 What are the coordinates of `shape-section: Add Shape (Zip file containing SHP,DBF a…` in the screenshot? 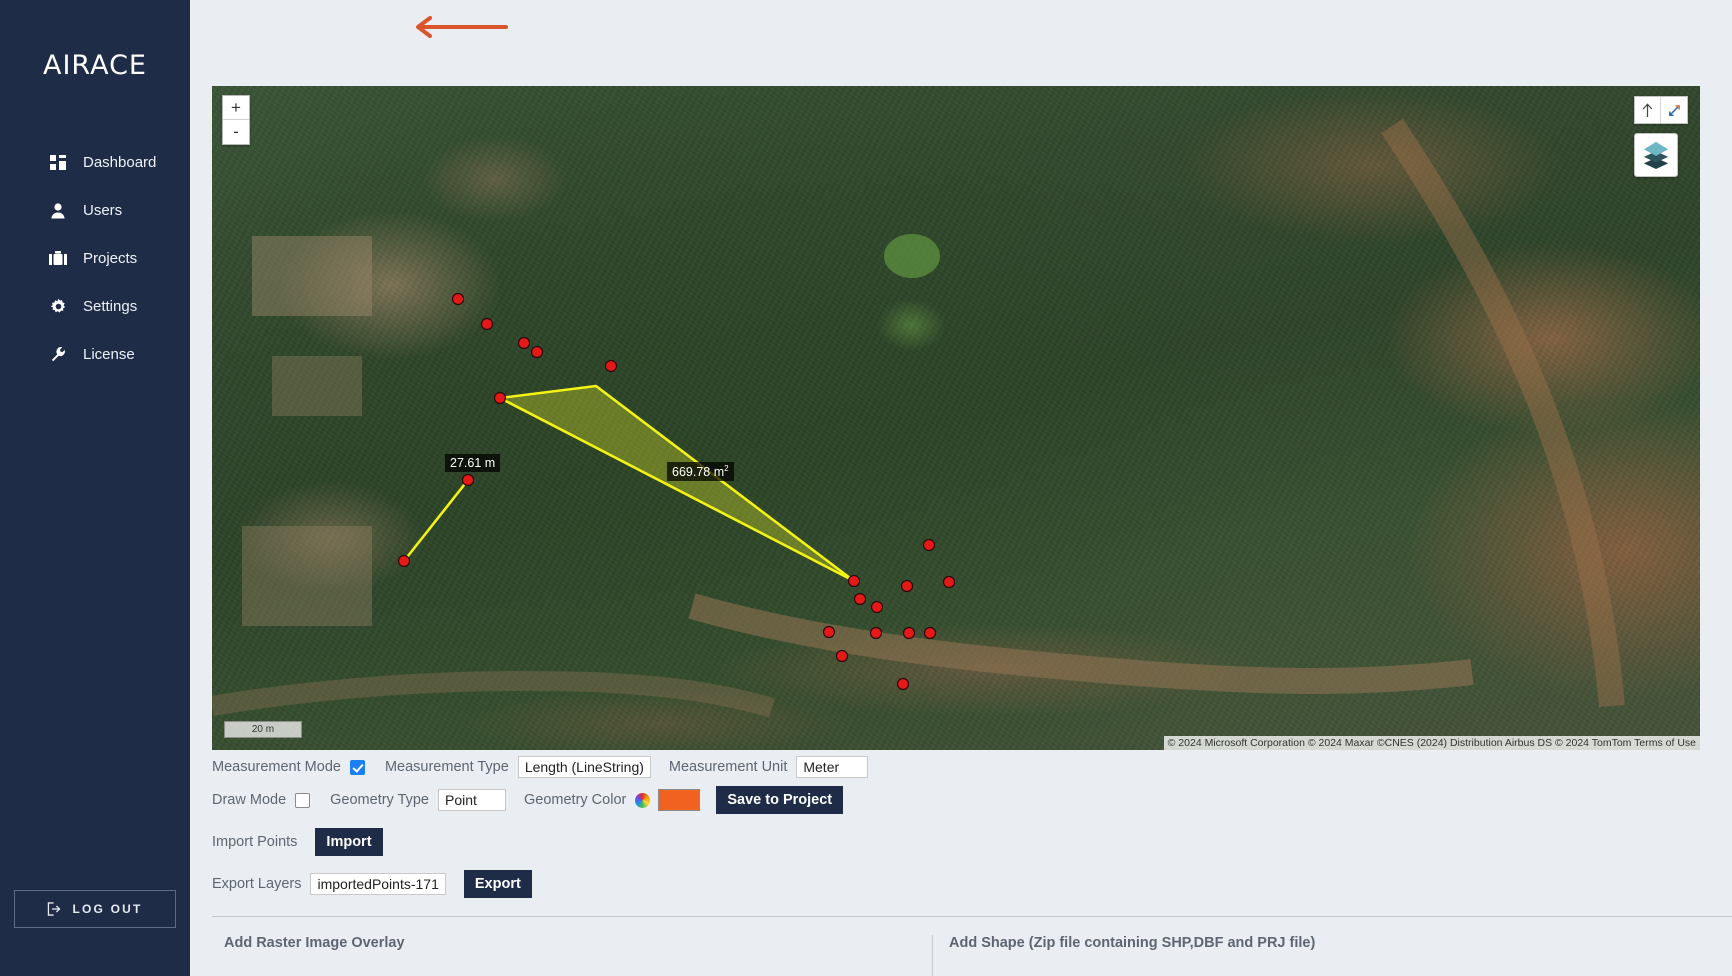 It's located at (1174, 955).